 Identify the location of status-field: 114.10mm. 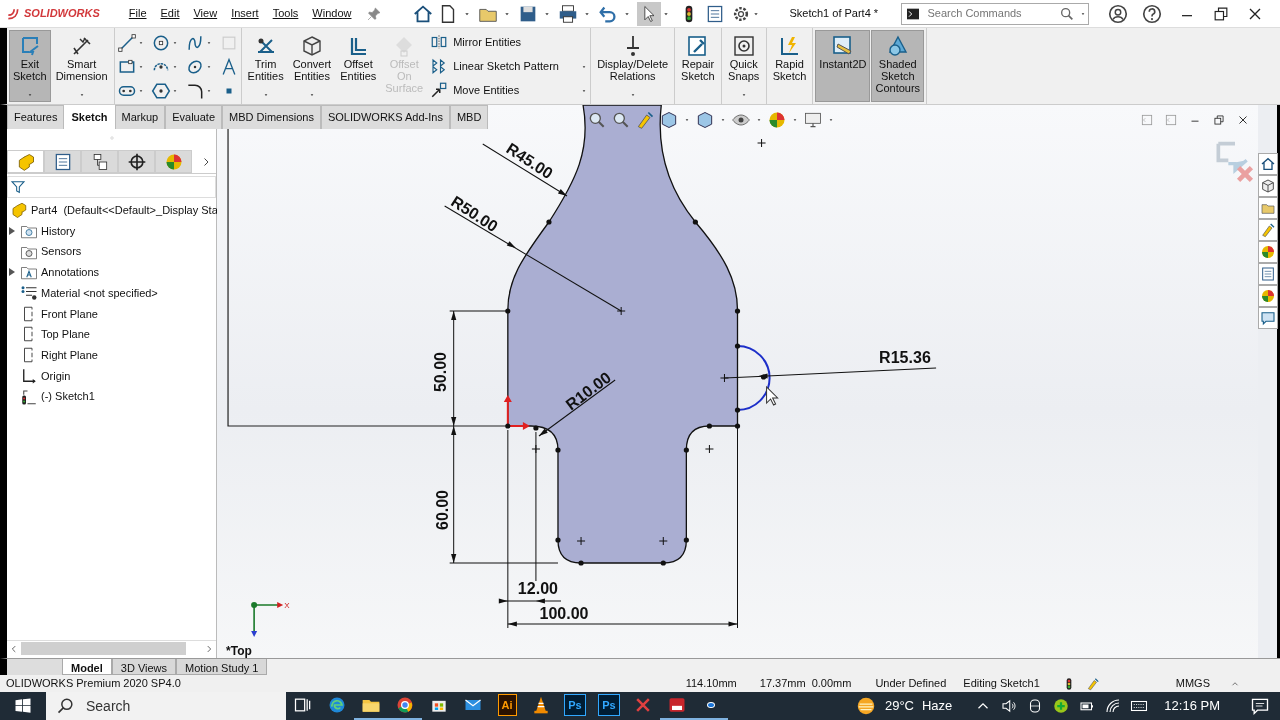
(711, 683).